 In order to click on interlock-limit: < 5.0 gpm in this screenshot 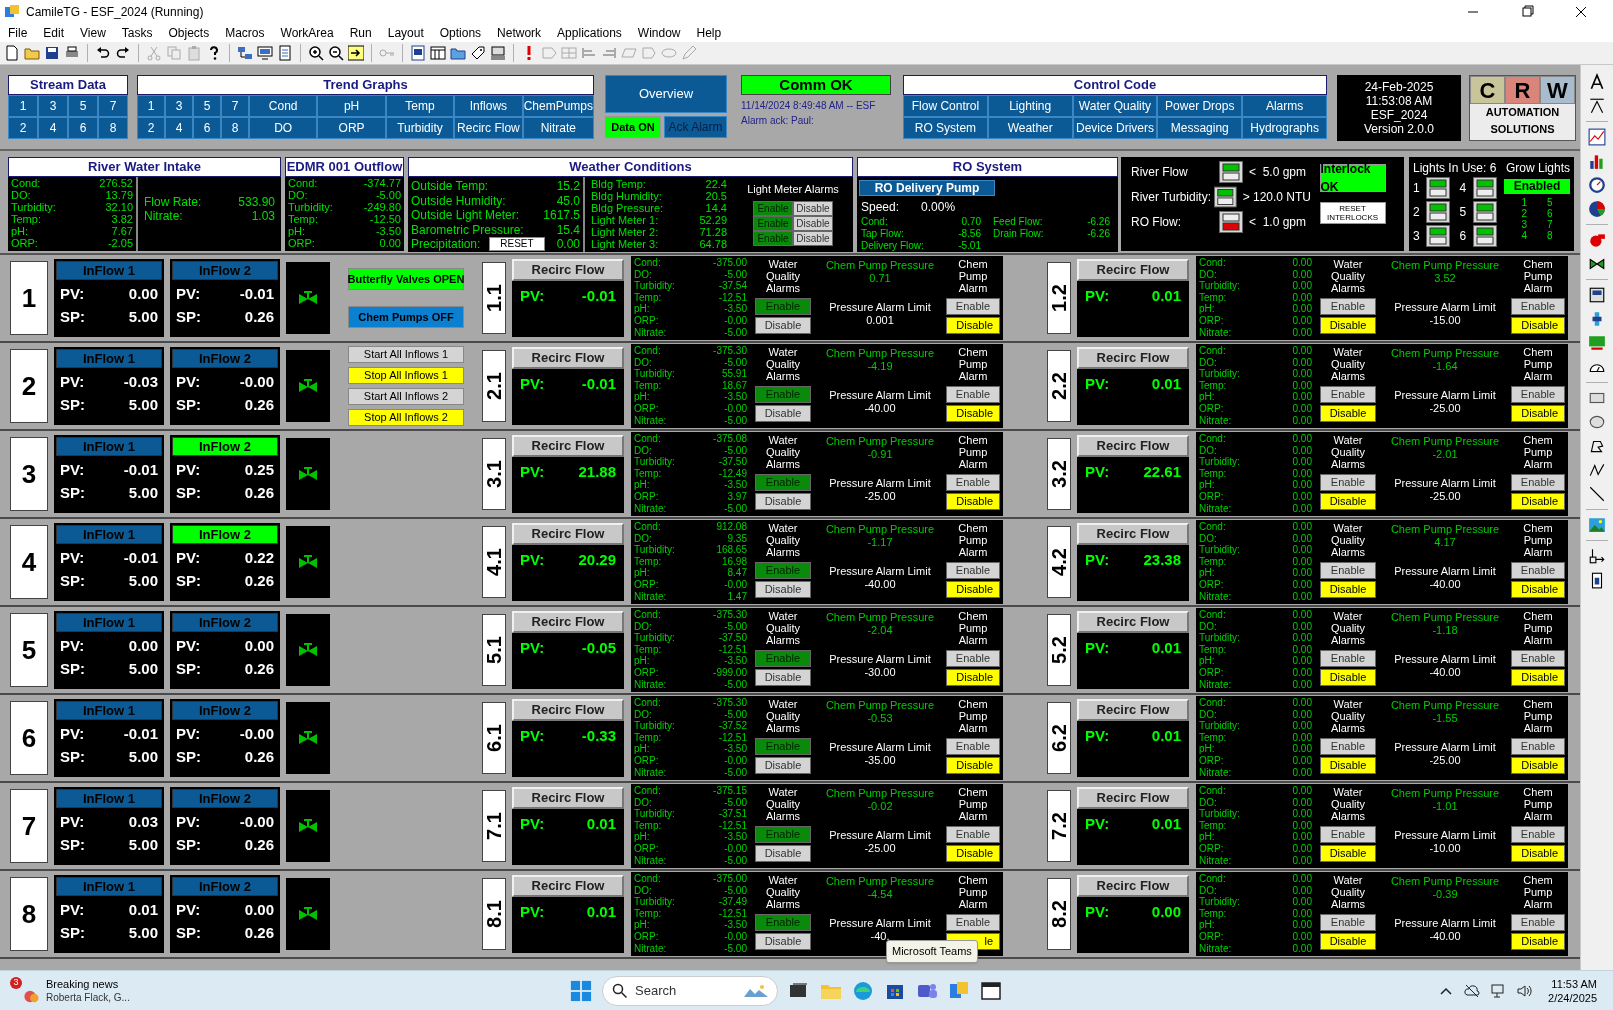, I will do `click(1278, 172)`.